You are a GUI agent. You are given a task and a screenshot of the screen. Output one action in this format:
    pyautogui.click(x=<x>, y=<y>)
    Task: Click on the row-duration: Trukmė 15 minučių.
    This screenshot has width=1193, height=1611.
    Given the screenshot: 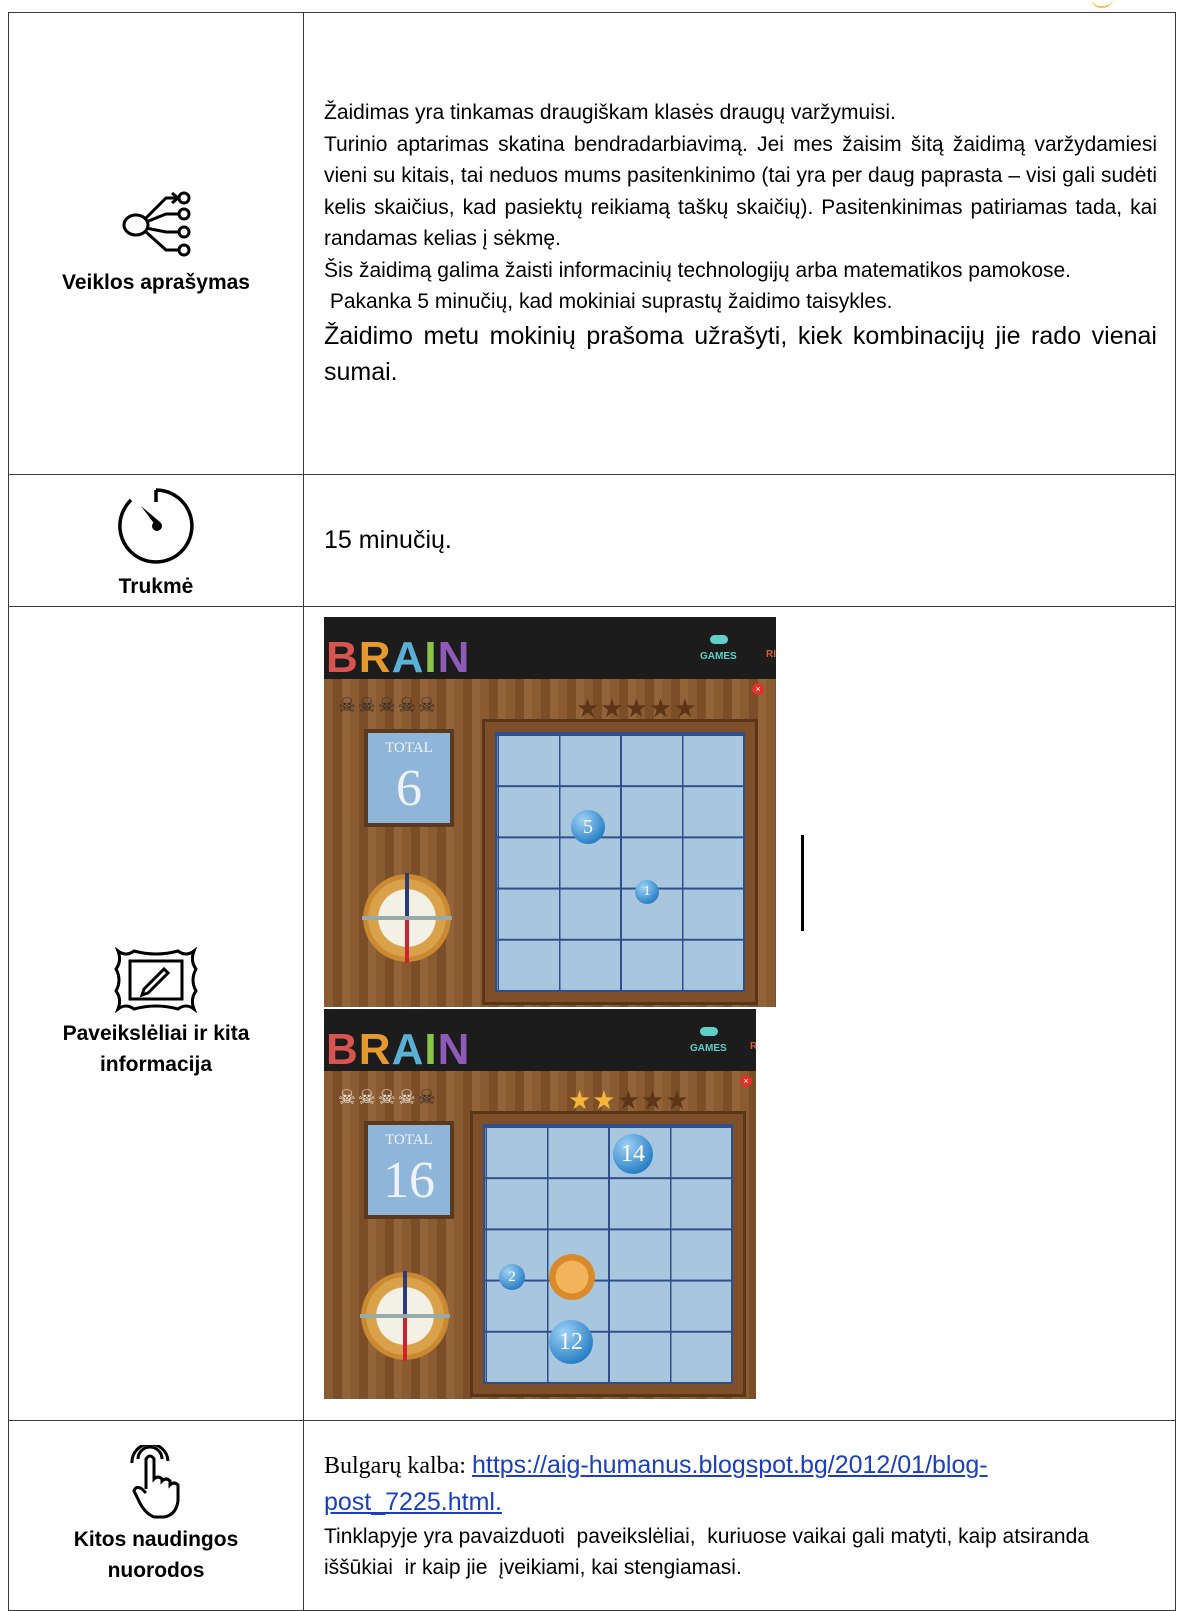 What is the action you would take?
    pyautogui.click(x=592, y=540)
    